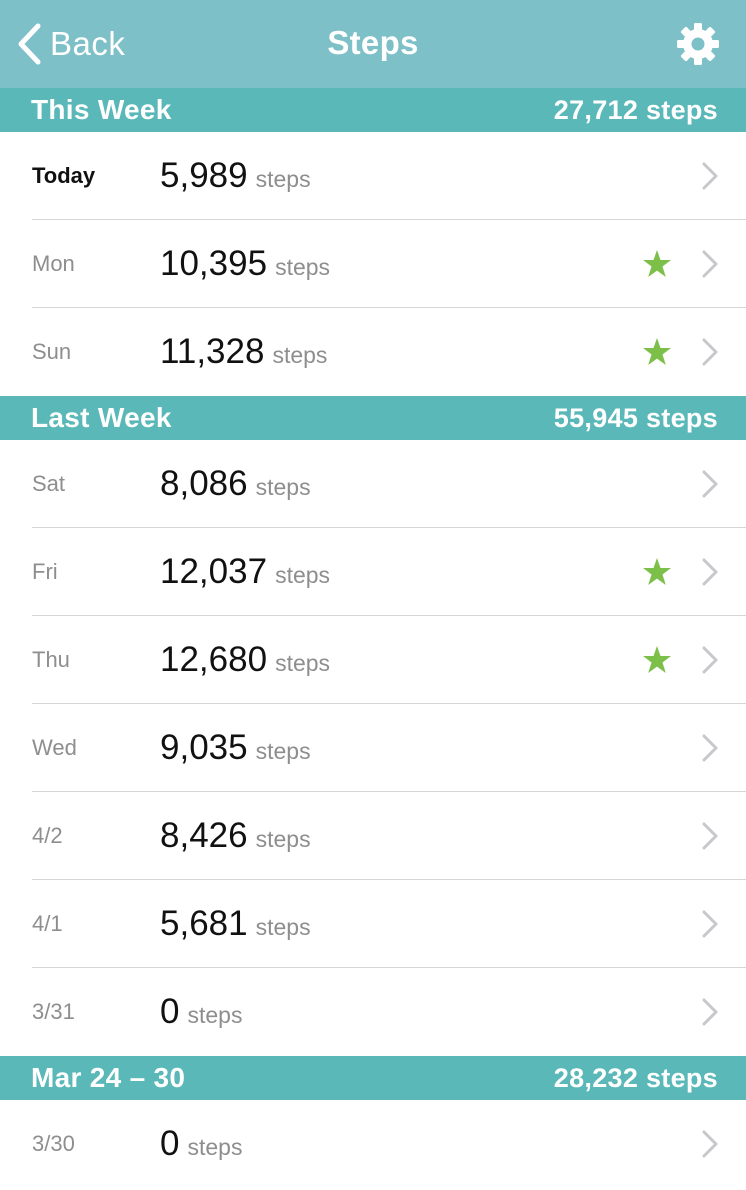  I want to click on step-count: 12,037 steps, so click(245, 572).